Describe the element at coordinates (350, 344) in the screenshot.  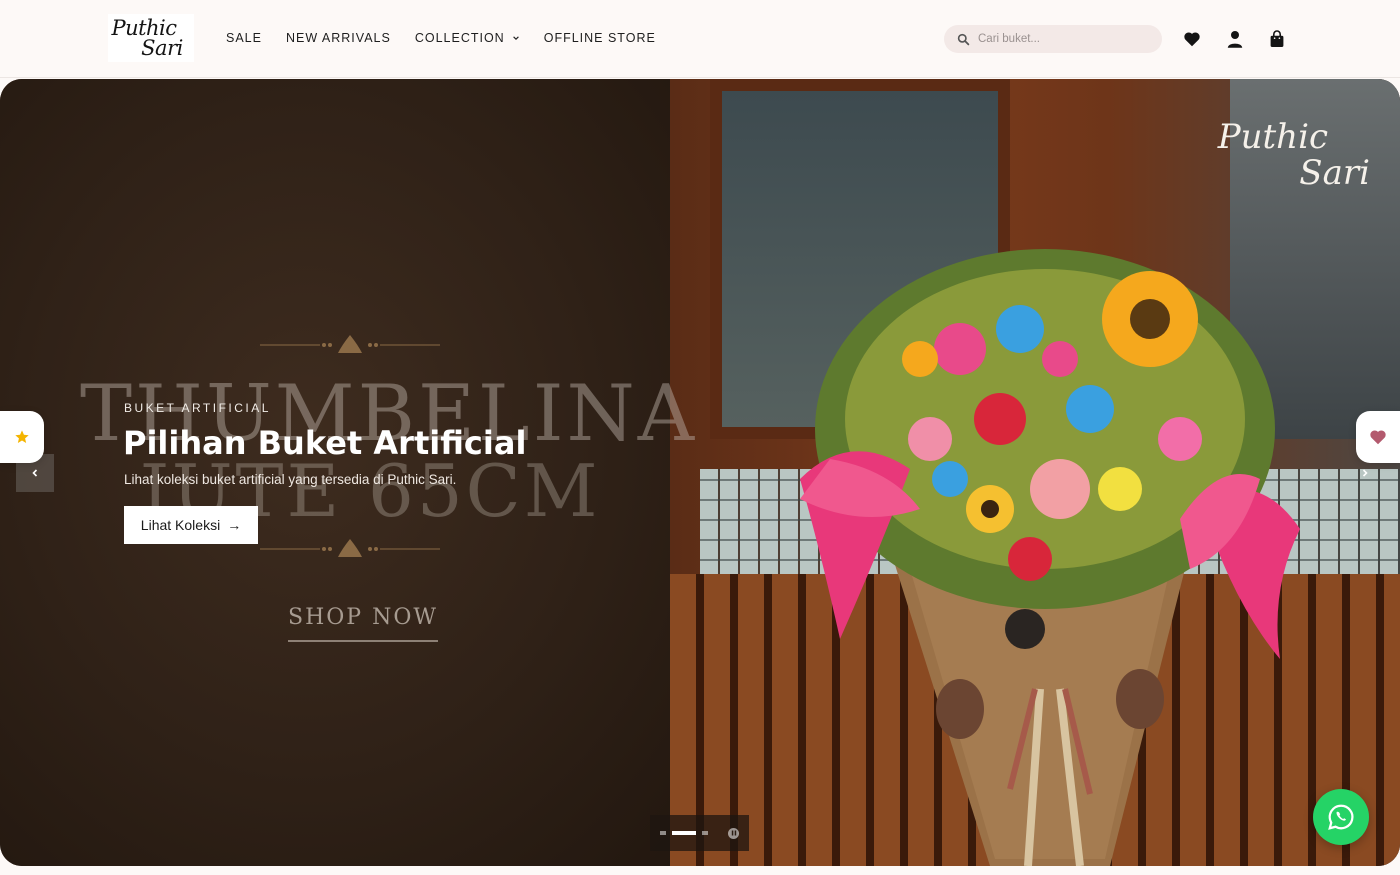
I see `ornament-top` at that location.